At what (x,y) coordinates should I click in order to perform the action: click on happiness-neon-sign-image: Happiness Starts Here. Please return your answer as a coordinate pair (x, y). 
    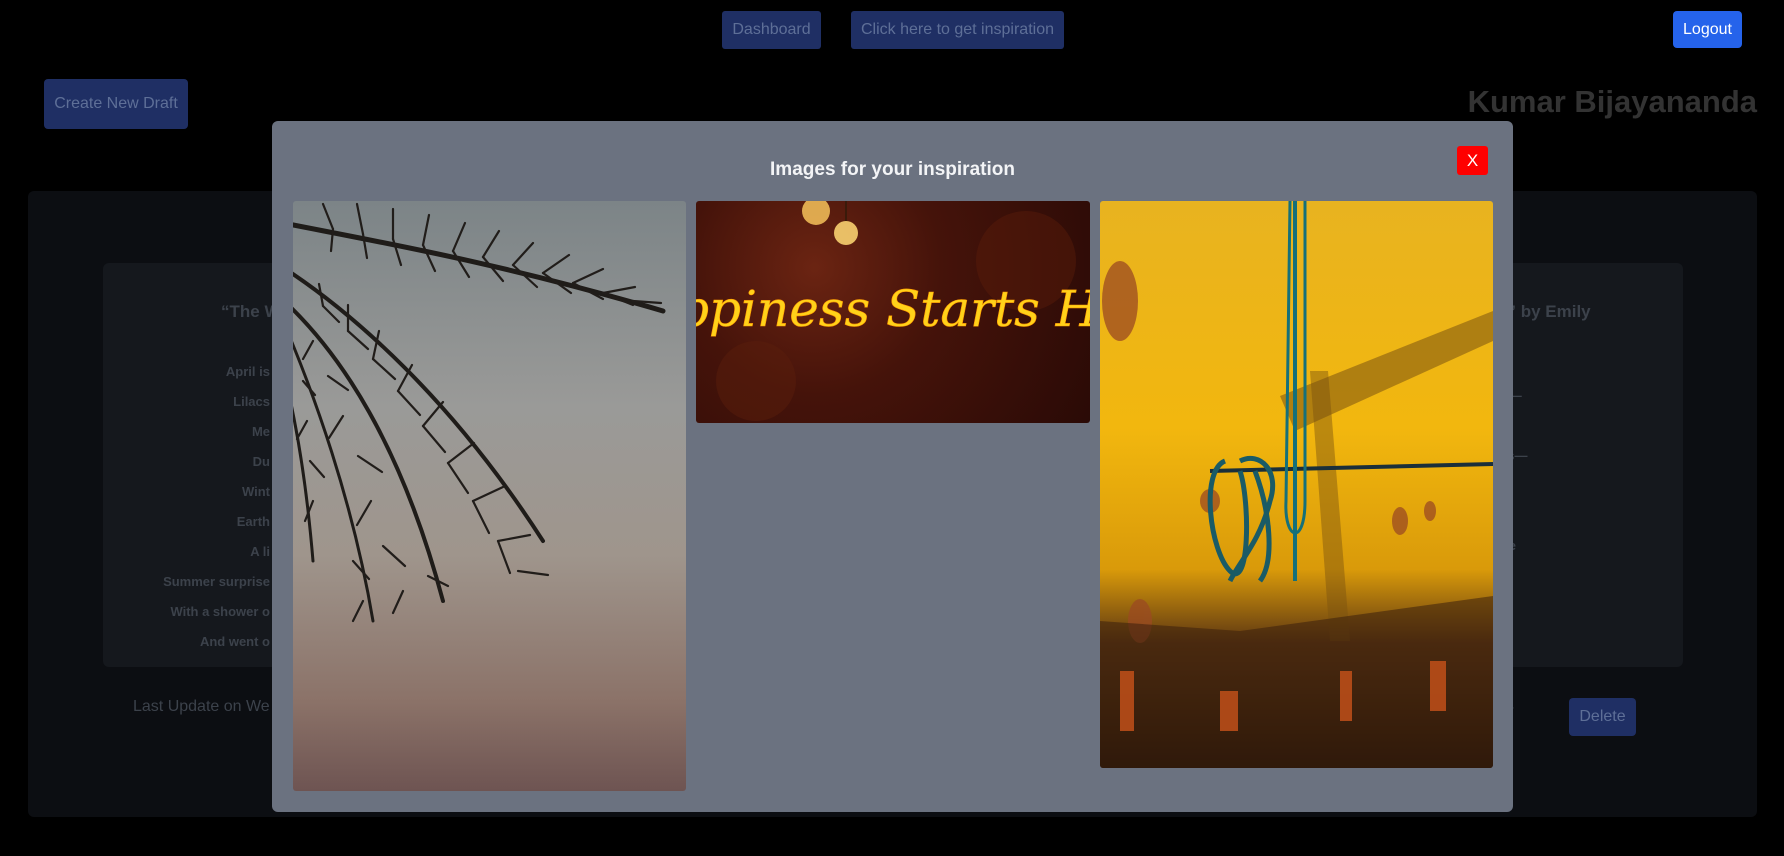
    Looking at the image, I should click on (893, 312).